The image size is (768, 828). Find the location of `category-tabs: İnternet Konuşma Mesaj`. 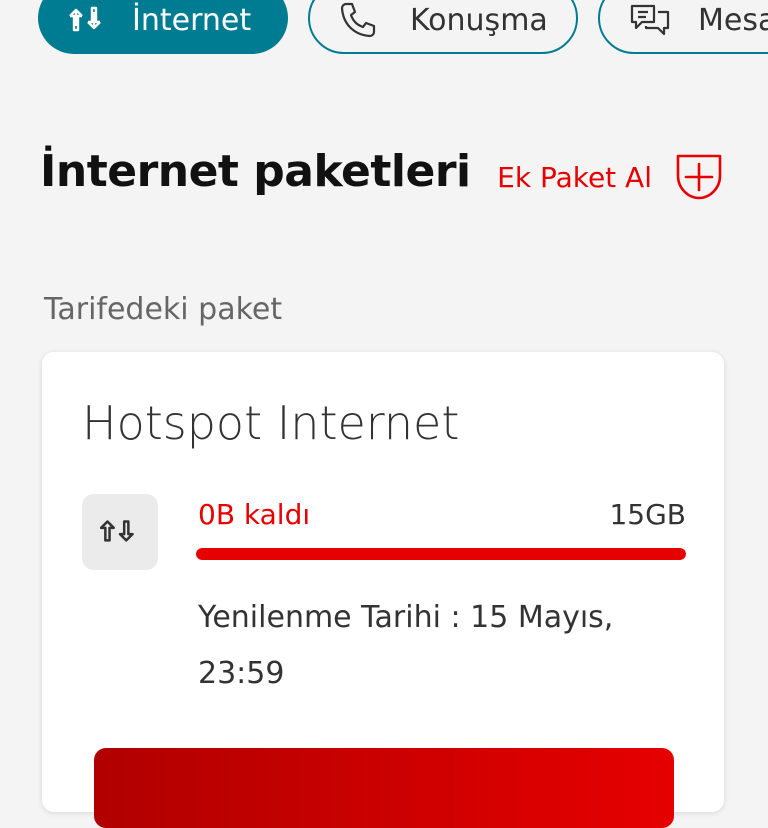

category-tabs: İnternet Konuşma Mesaj is located at coordinates (403, 29).